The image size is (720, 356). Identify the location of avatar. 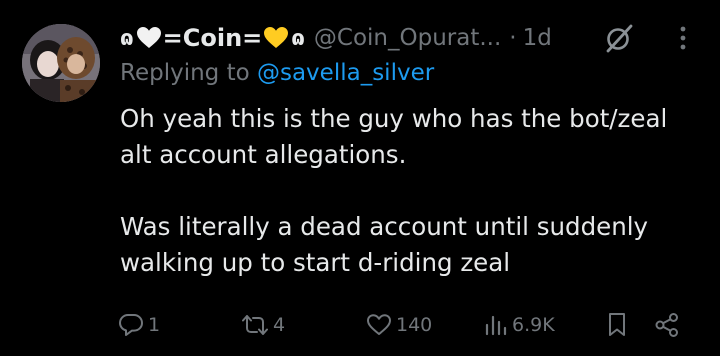
(61, 63).